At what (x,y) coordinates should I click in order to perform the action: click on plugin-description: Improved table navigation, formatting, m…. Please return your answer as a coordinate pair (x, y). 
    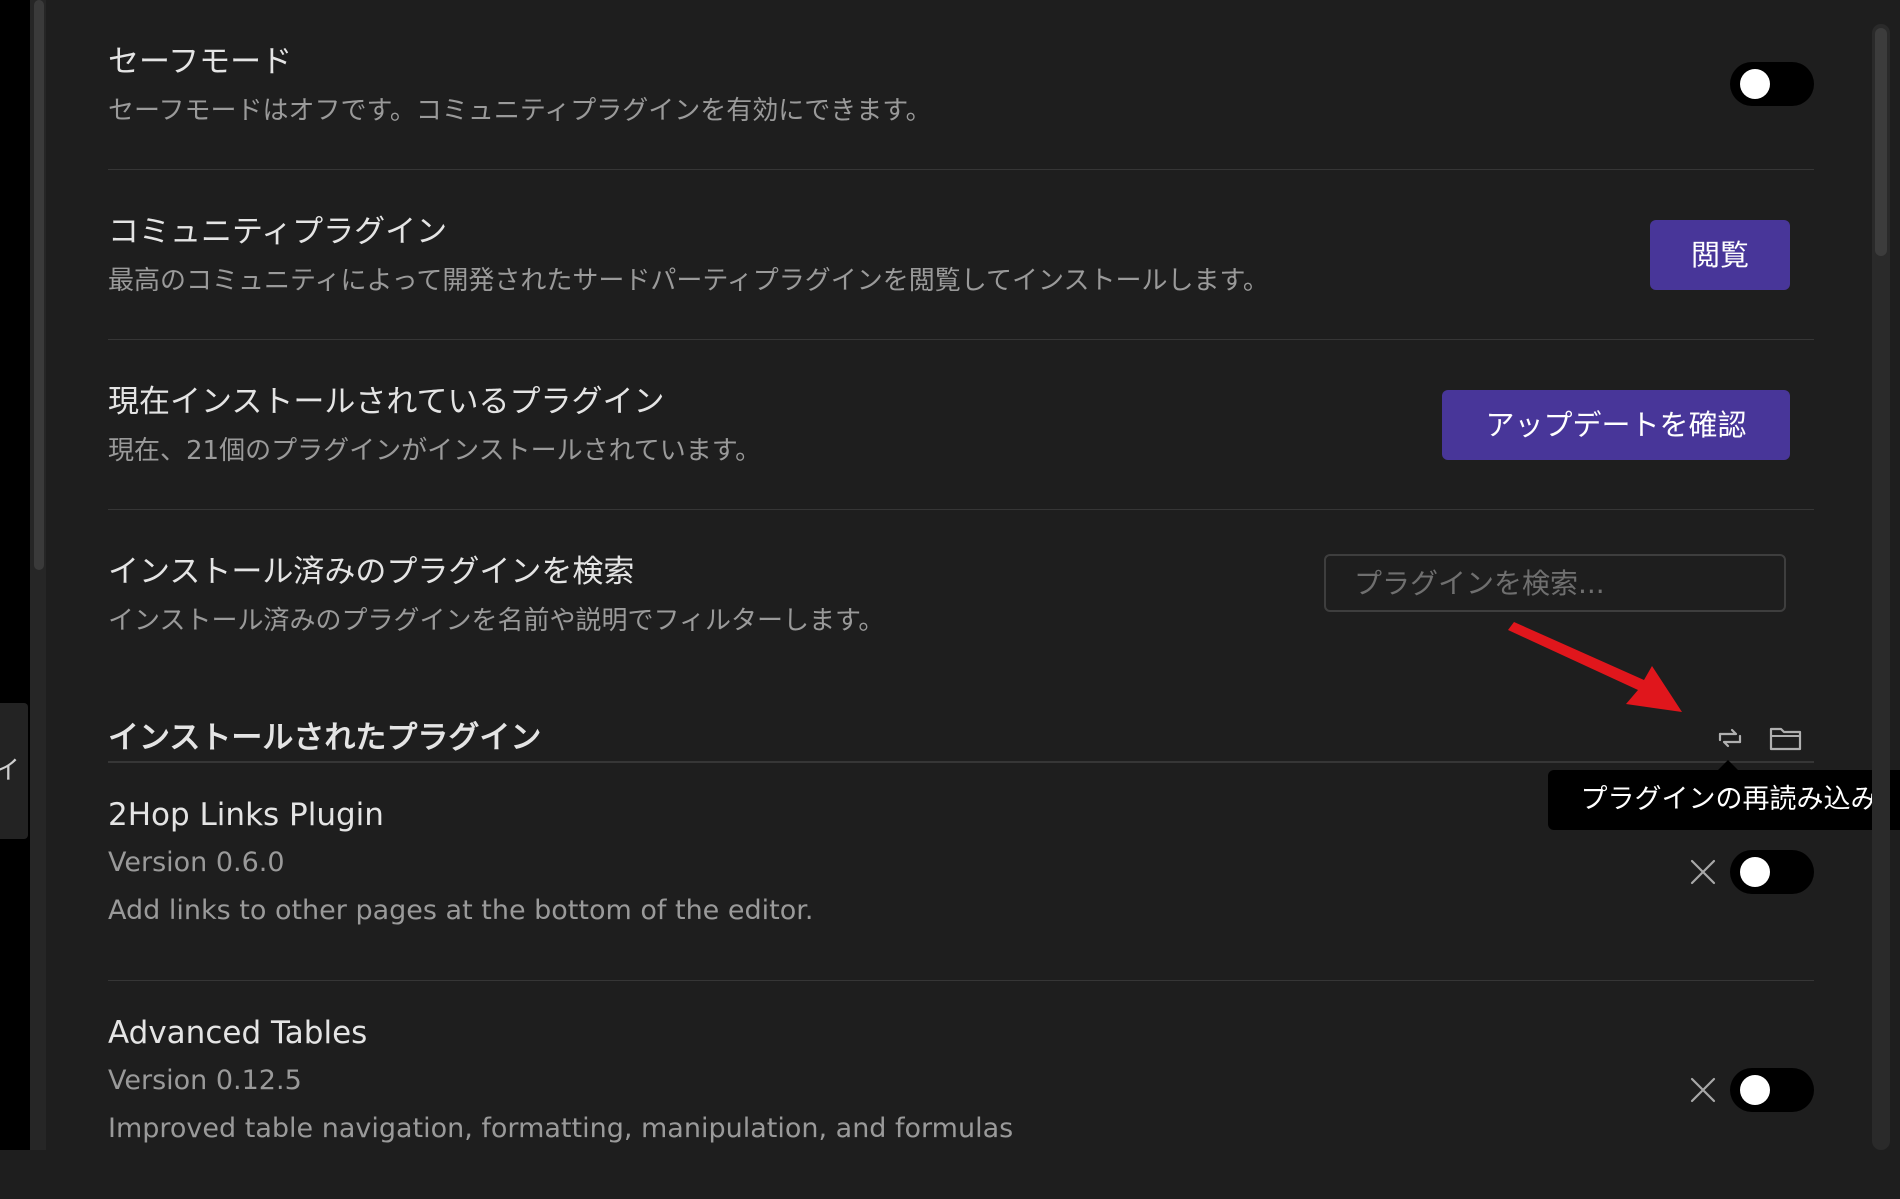
    Looking at the image, I should click on (561, 1128).